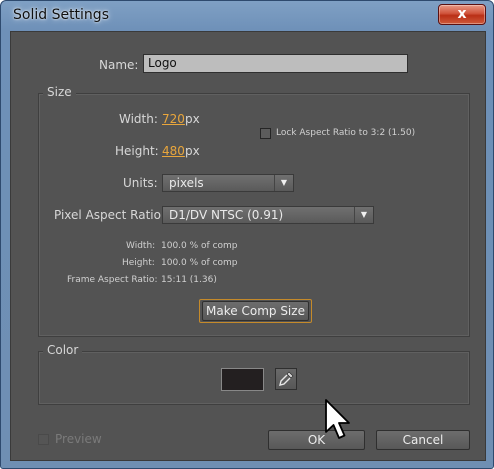 The image size is (494, 469). I want to click on size-group-title: Size, so click(59, 92).